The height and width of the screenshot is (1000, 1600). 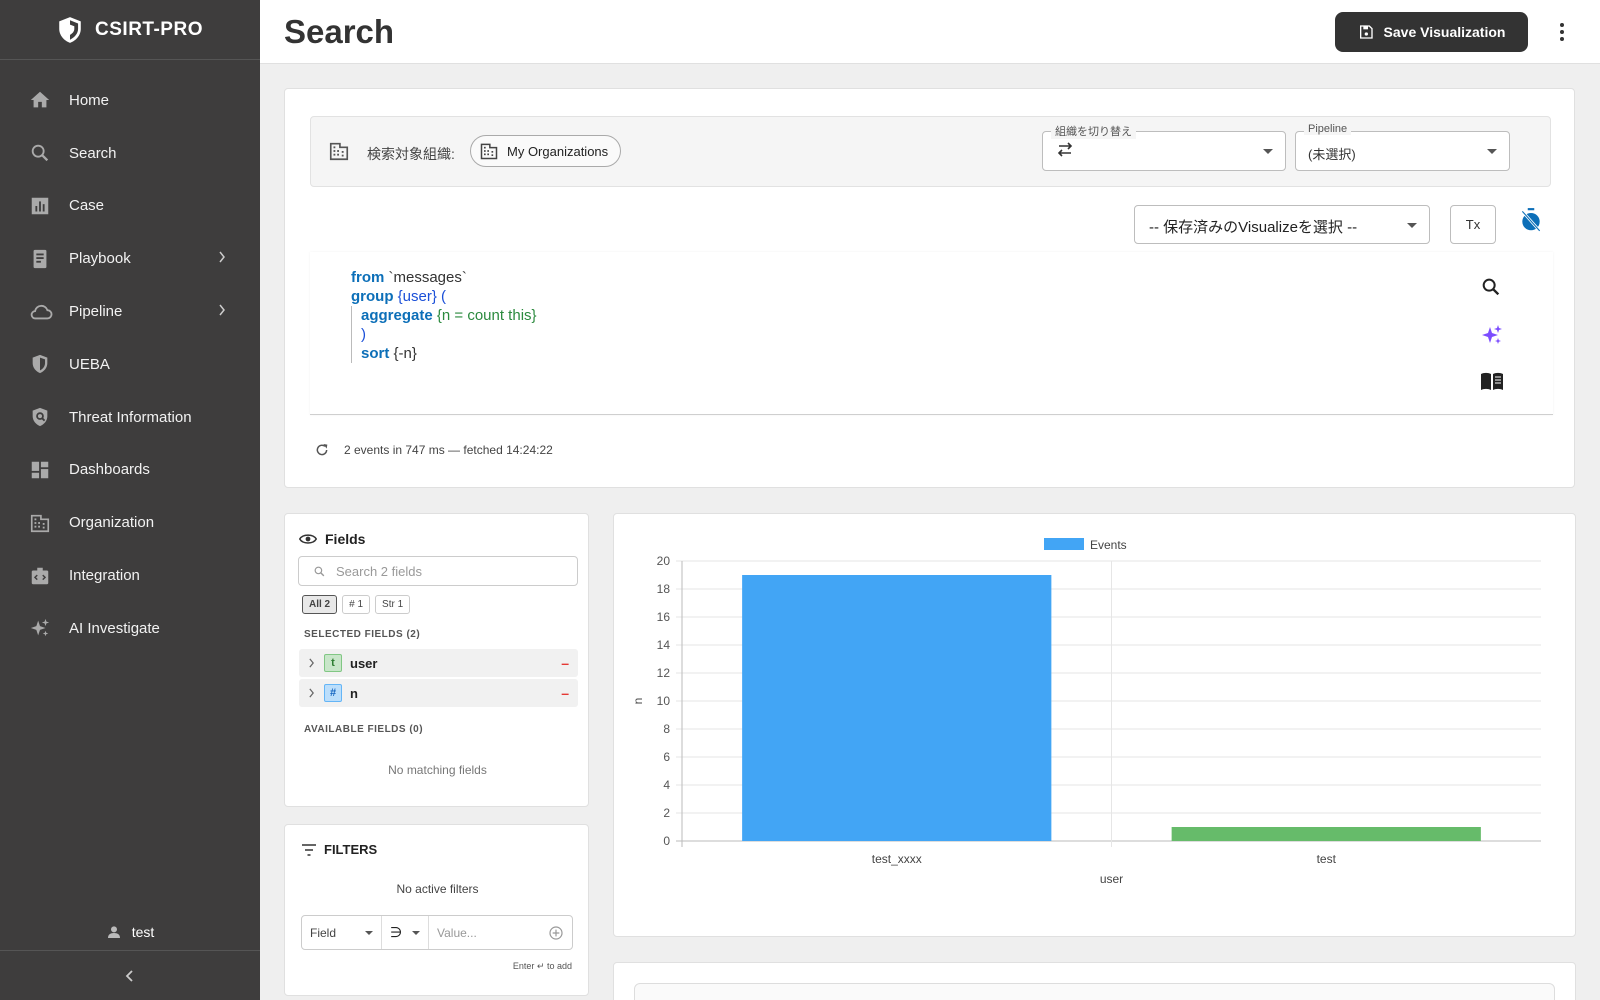 I want to click on save-visualization-button: Save Visualization, so click(x=1431, y=32).